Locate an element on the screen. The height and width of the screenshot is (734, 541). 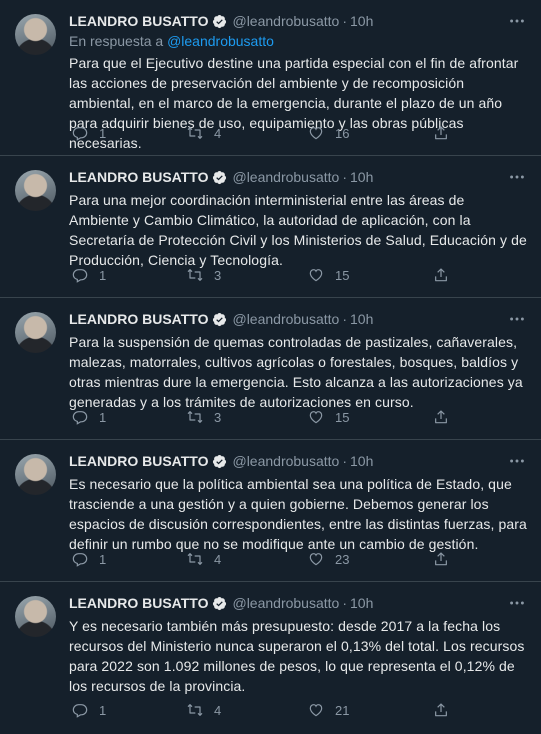
like-button: 23 is located at coordinates (328, 559).